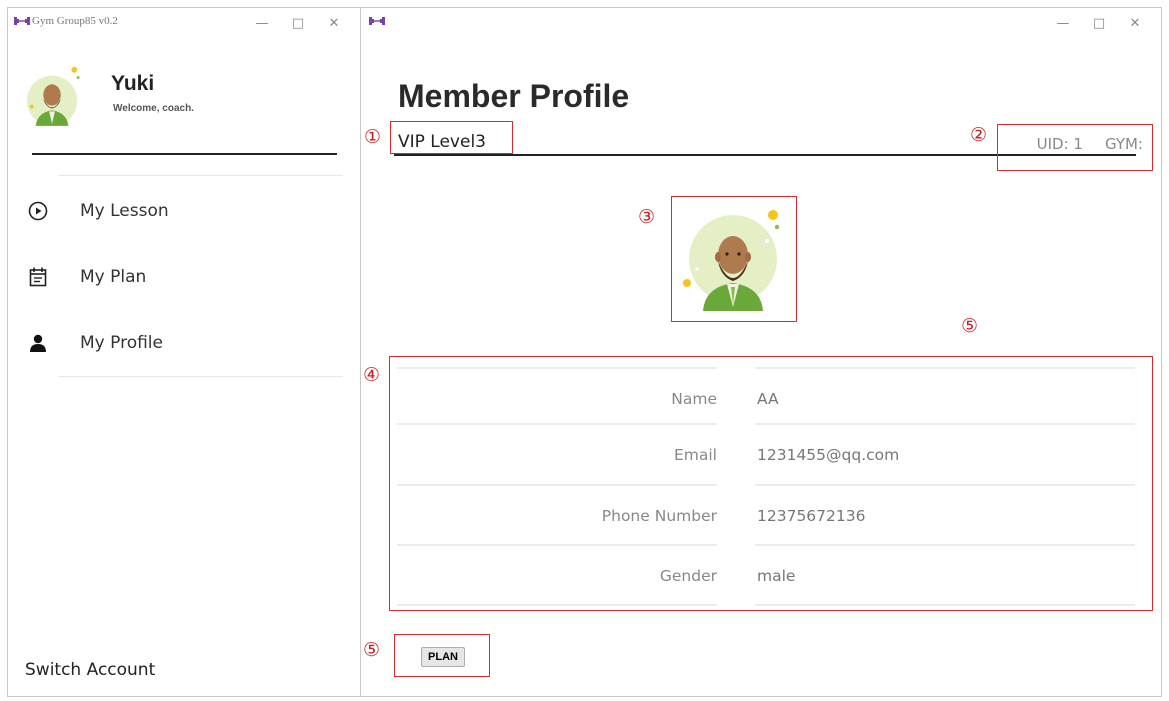 This screenshot has height=701, width=1169. I want to click on person-icon, so click(38, 343).